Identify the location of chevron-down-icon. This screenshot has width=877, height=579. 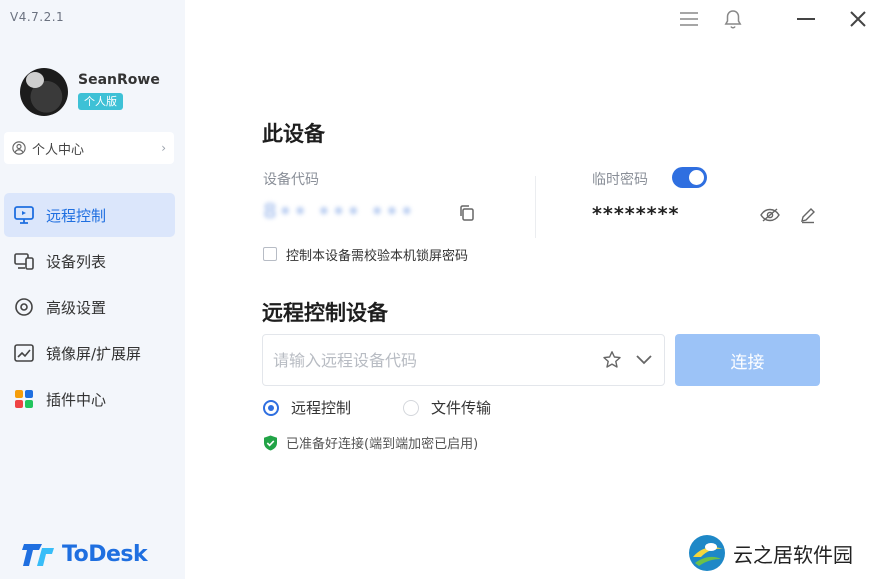
(644, 360).